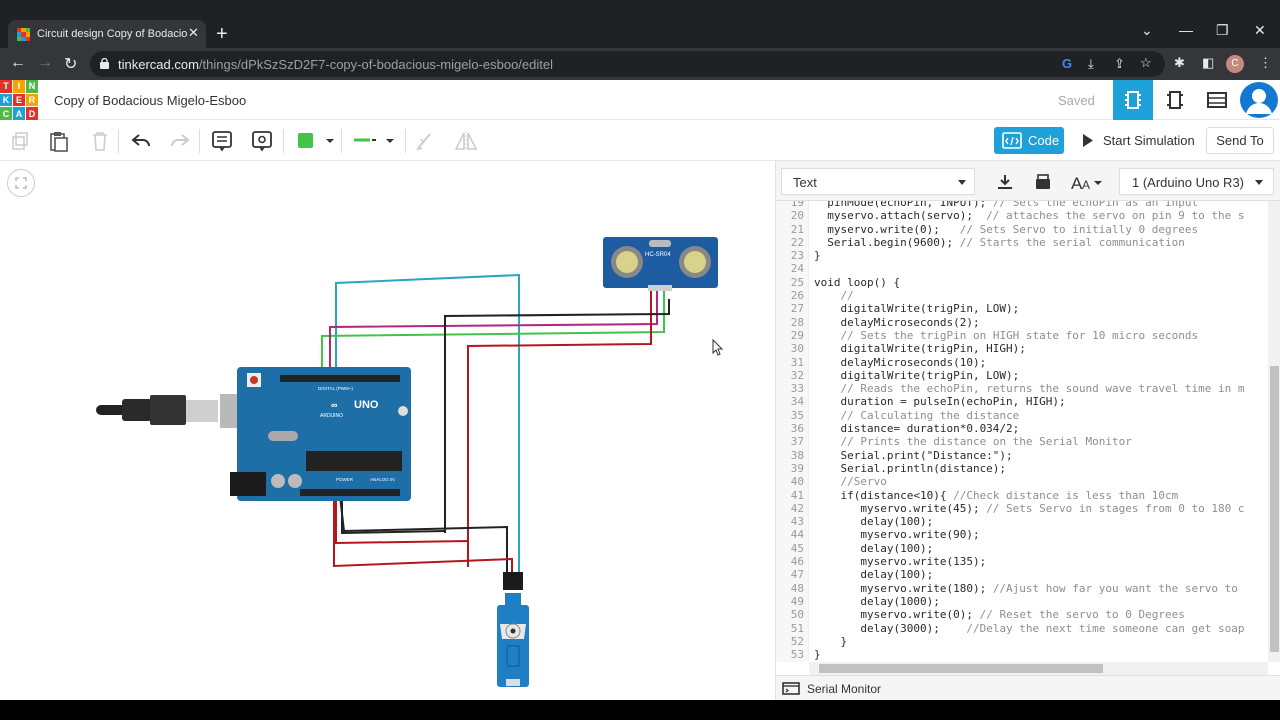 The image size is (1280, 720). What do you see at coordinates (59, 141) in the screenshot?
I see `paste-icon` at bounding box center [59, 141].